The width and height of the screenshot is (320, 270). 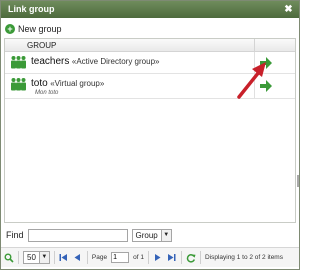 I want to click on resize-handle, so click(x=298, y=181).